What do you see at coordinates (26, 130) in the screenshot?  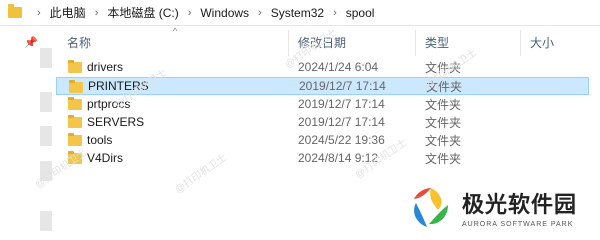 I see `navigation-pane: 📌` at bounding box center [26, 130].